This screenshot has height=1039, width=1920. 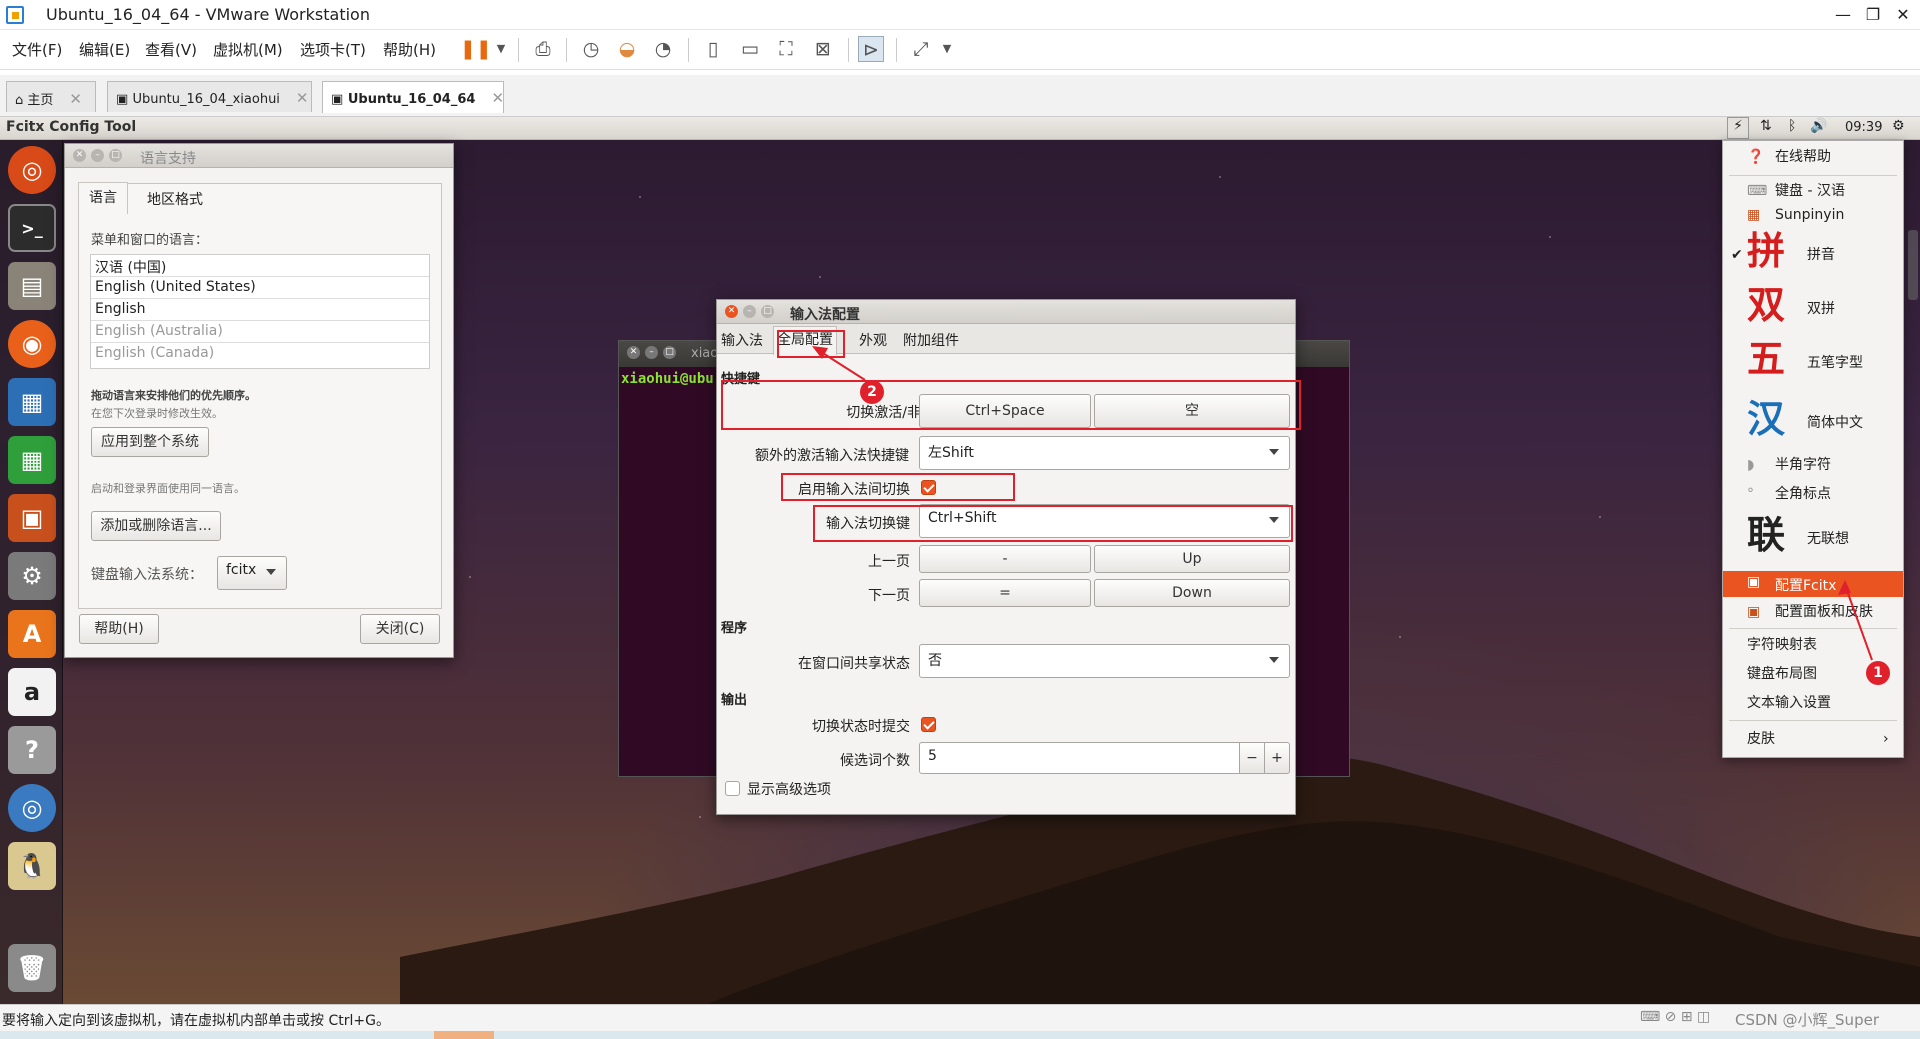 I want to click on annotation-marker-1: 1, so click(x=1878, y=673).